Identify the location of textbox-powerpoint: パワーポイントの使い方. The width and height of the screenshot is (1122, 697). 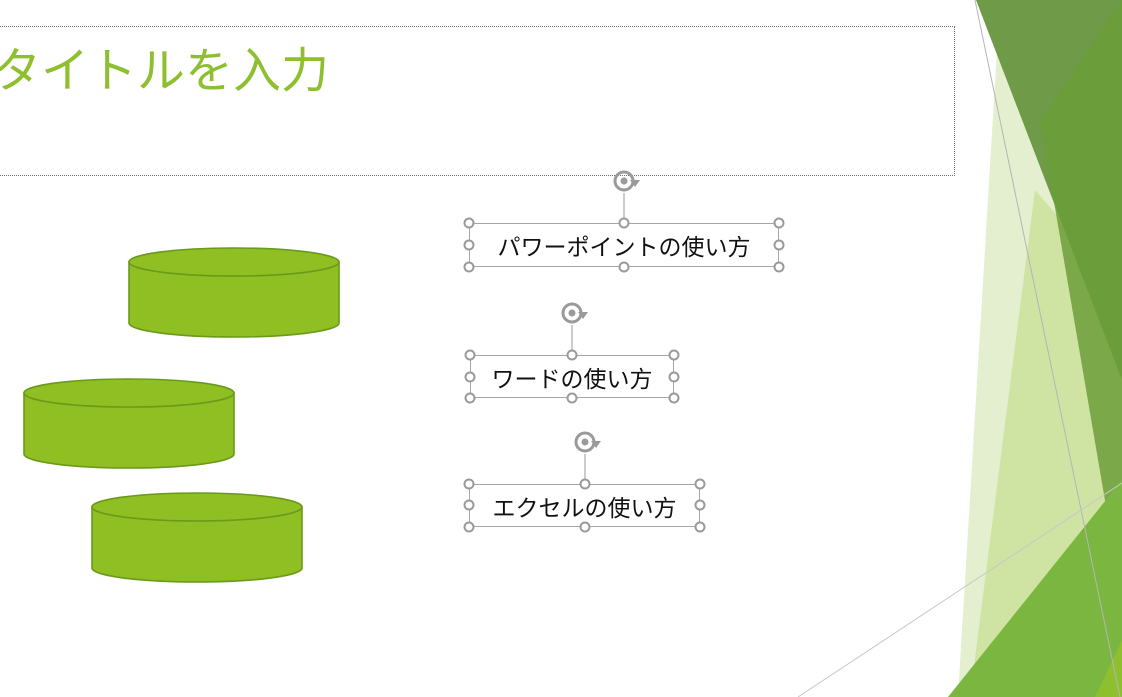
(624, 245).